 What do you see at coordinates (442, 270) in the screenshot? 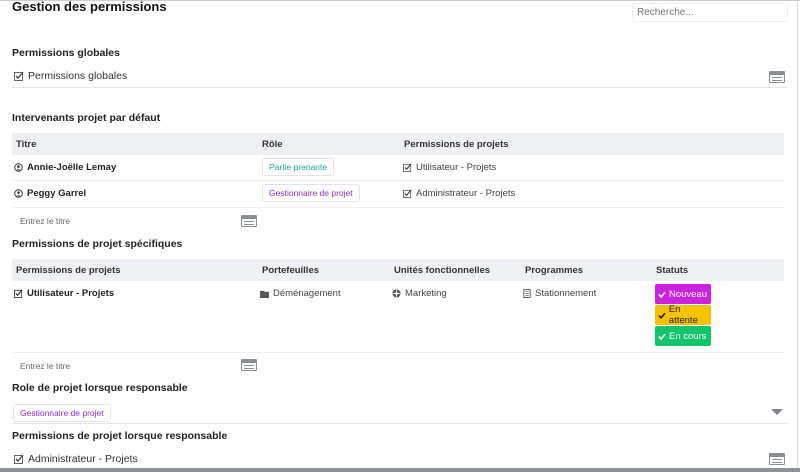
I see `column-header-units: Unités fonctionnelles` at bounding box center [442, 270].